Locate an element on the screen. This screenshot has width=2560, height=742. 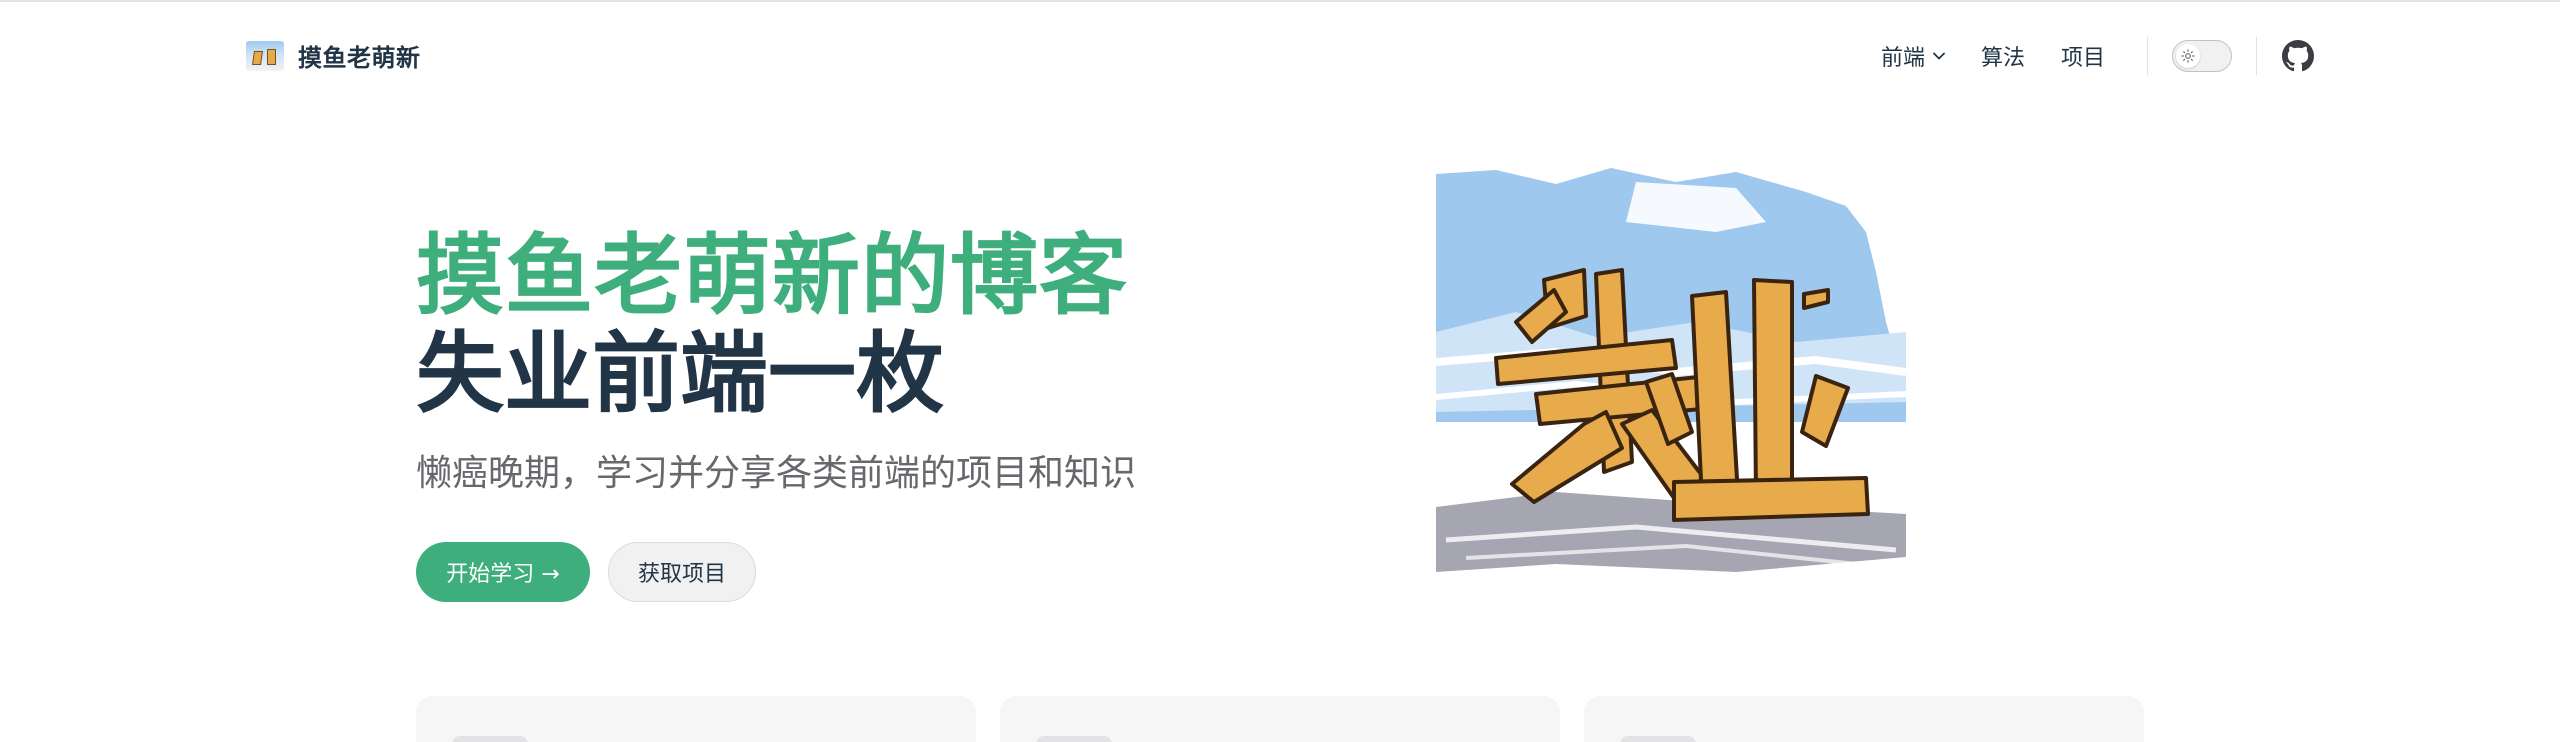
nav-item-projects: 项目 is located at coordinates (2083, 56).